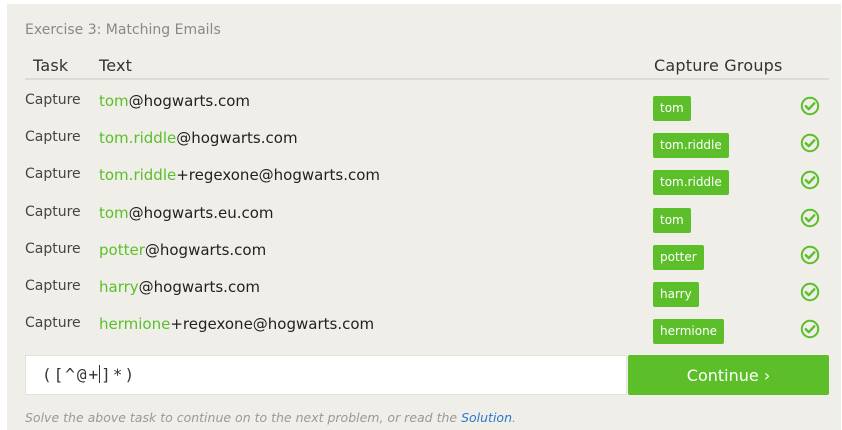 Image resolution: width=842 pixels, height=430 pixels. I want to click on column-header-task: Task, so click(51, 65).